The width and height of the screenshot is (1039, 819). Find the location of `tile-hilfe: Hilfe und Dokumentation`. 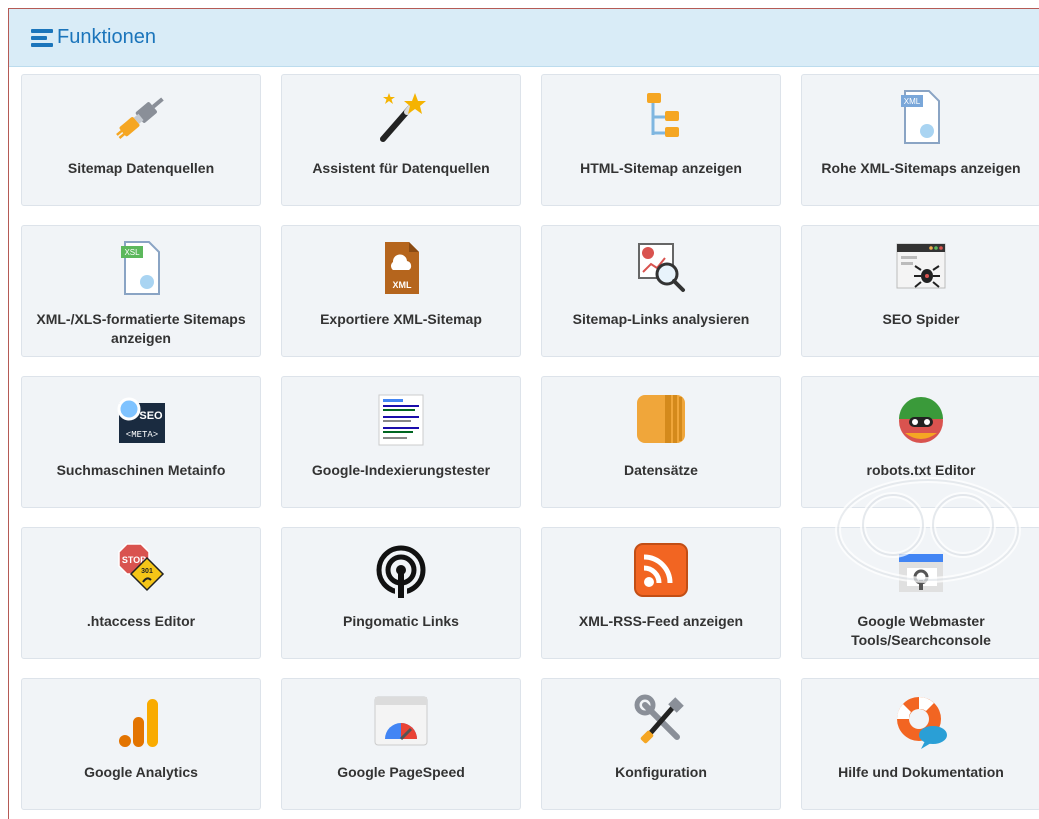

tile-hilfe: Hilfe und Dokumentation is located at coordinates (920, 744).